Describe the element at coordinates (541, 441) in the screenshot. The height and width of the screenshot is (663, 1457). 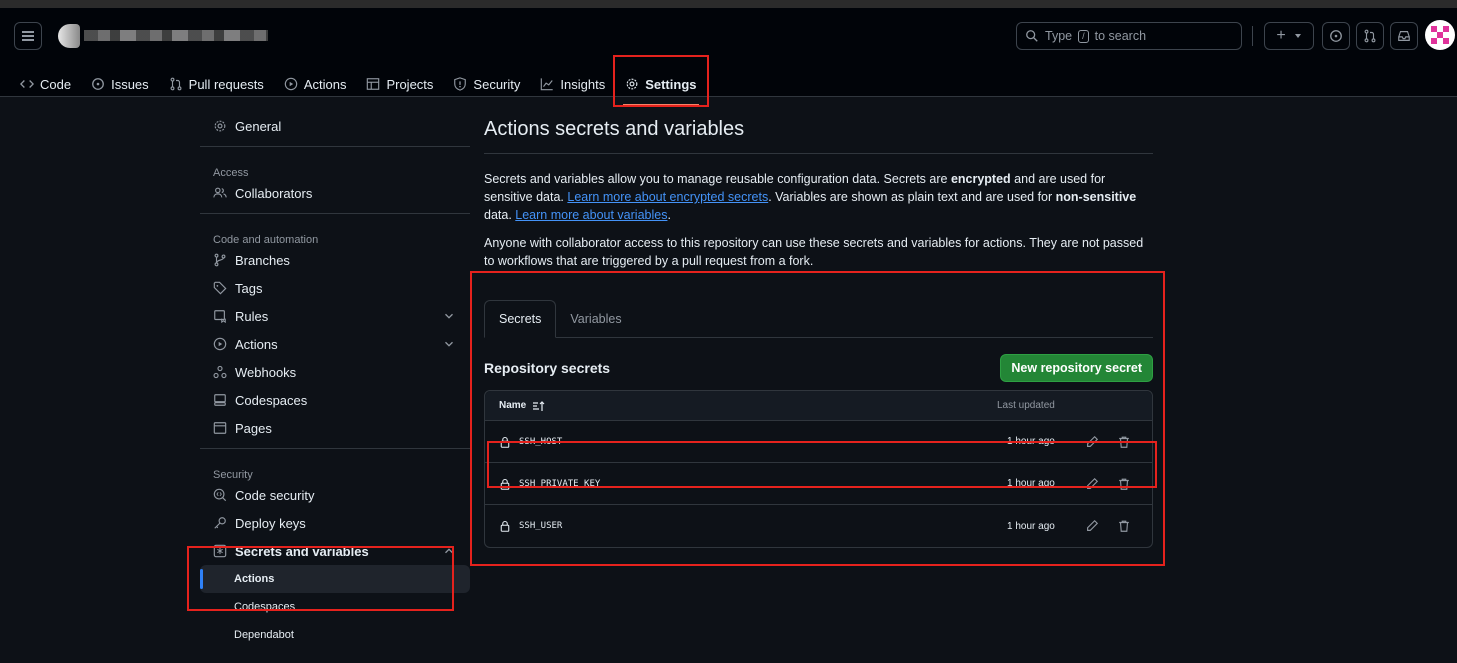
I see `secret-name: SSH_HOST` at that location.